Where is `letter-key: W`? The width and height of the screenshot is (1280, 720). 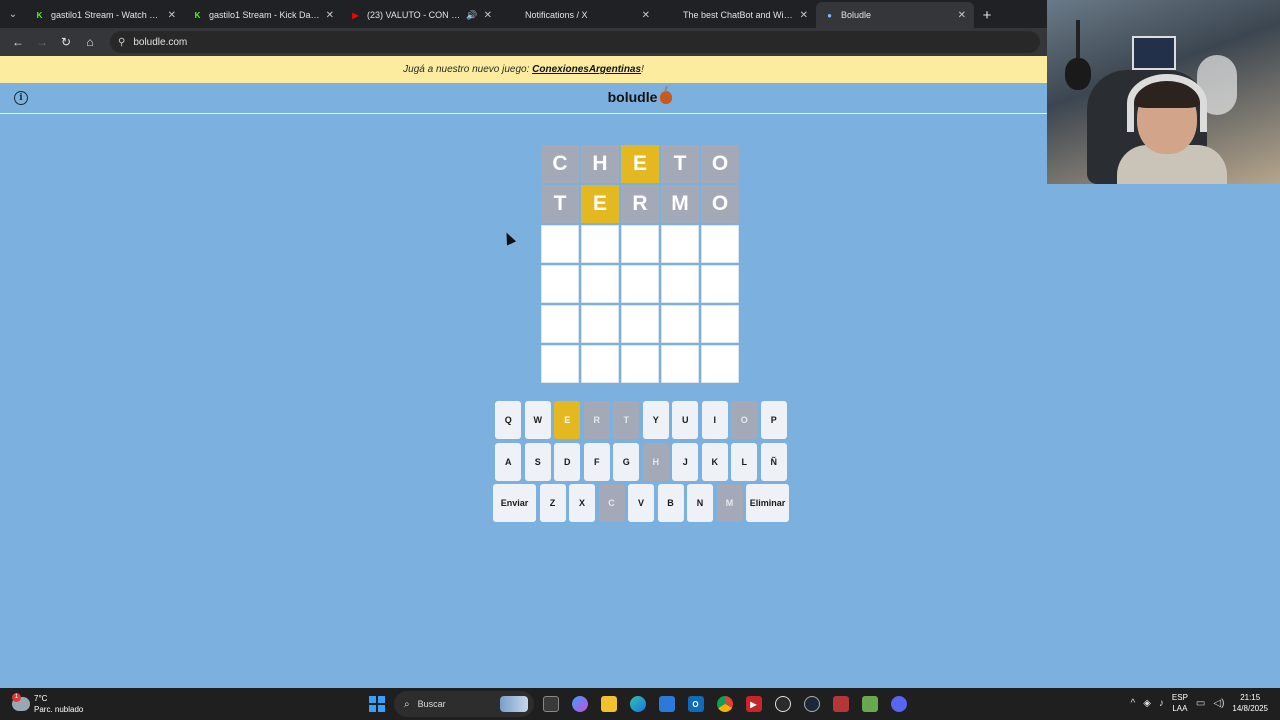
letter-key: W is located at coordinates (537, 420).